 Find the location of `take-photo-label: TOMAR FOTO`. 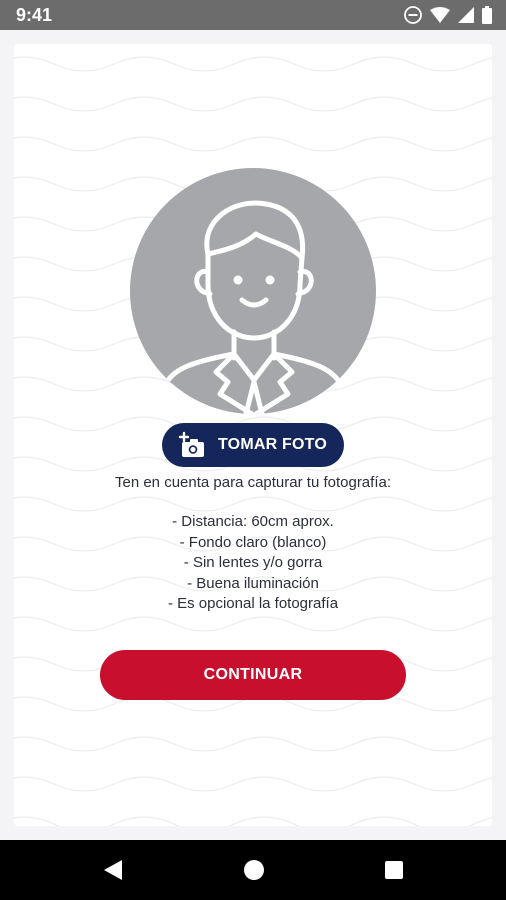

take-photo-label: TOMAR FOTO is located at coordinates (272, 444).